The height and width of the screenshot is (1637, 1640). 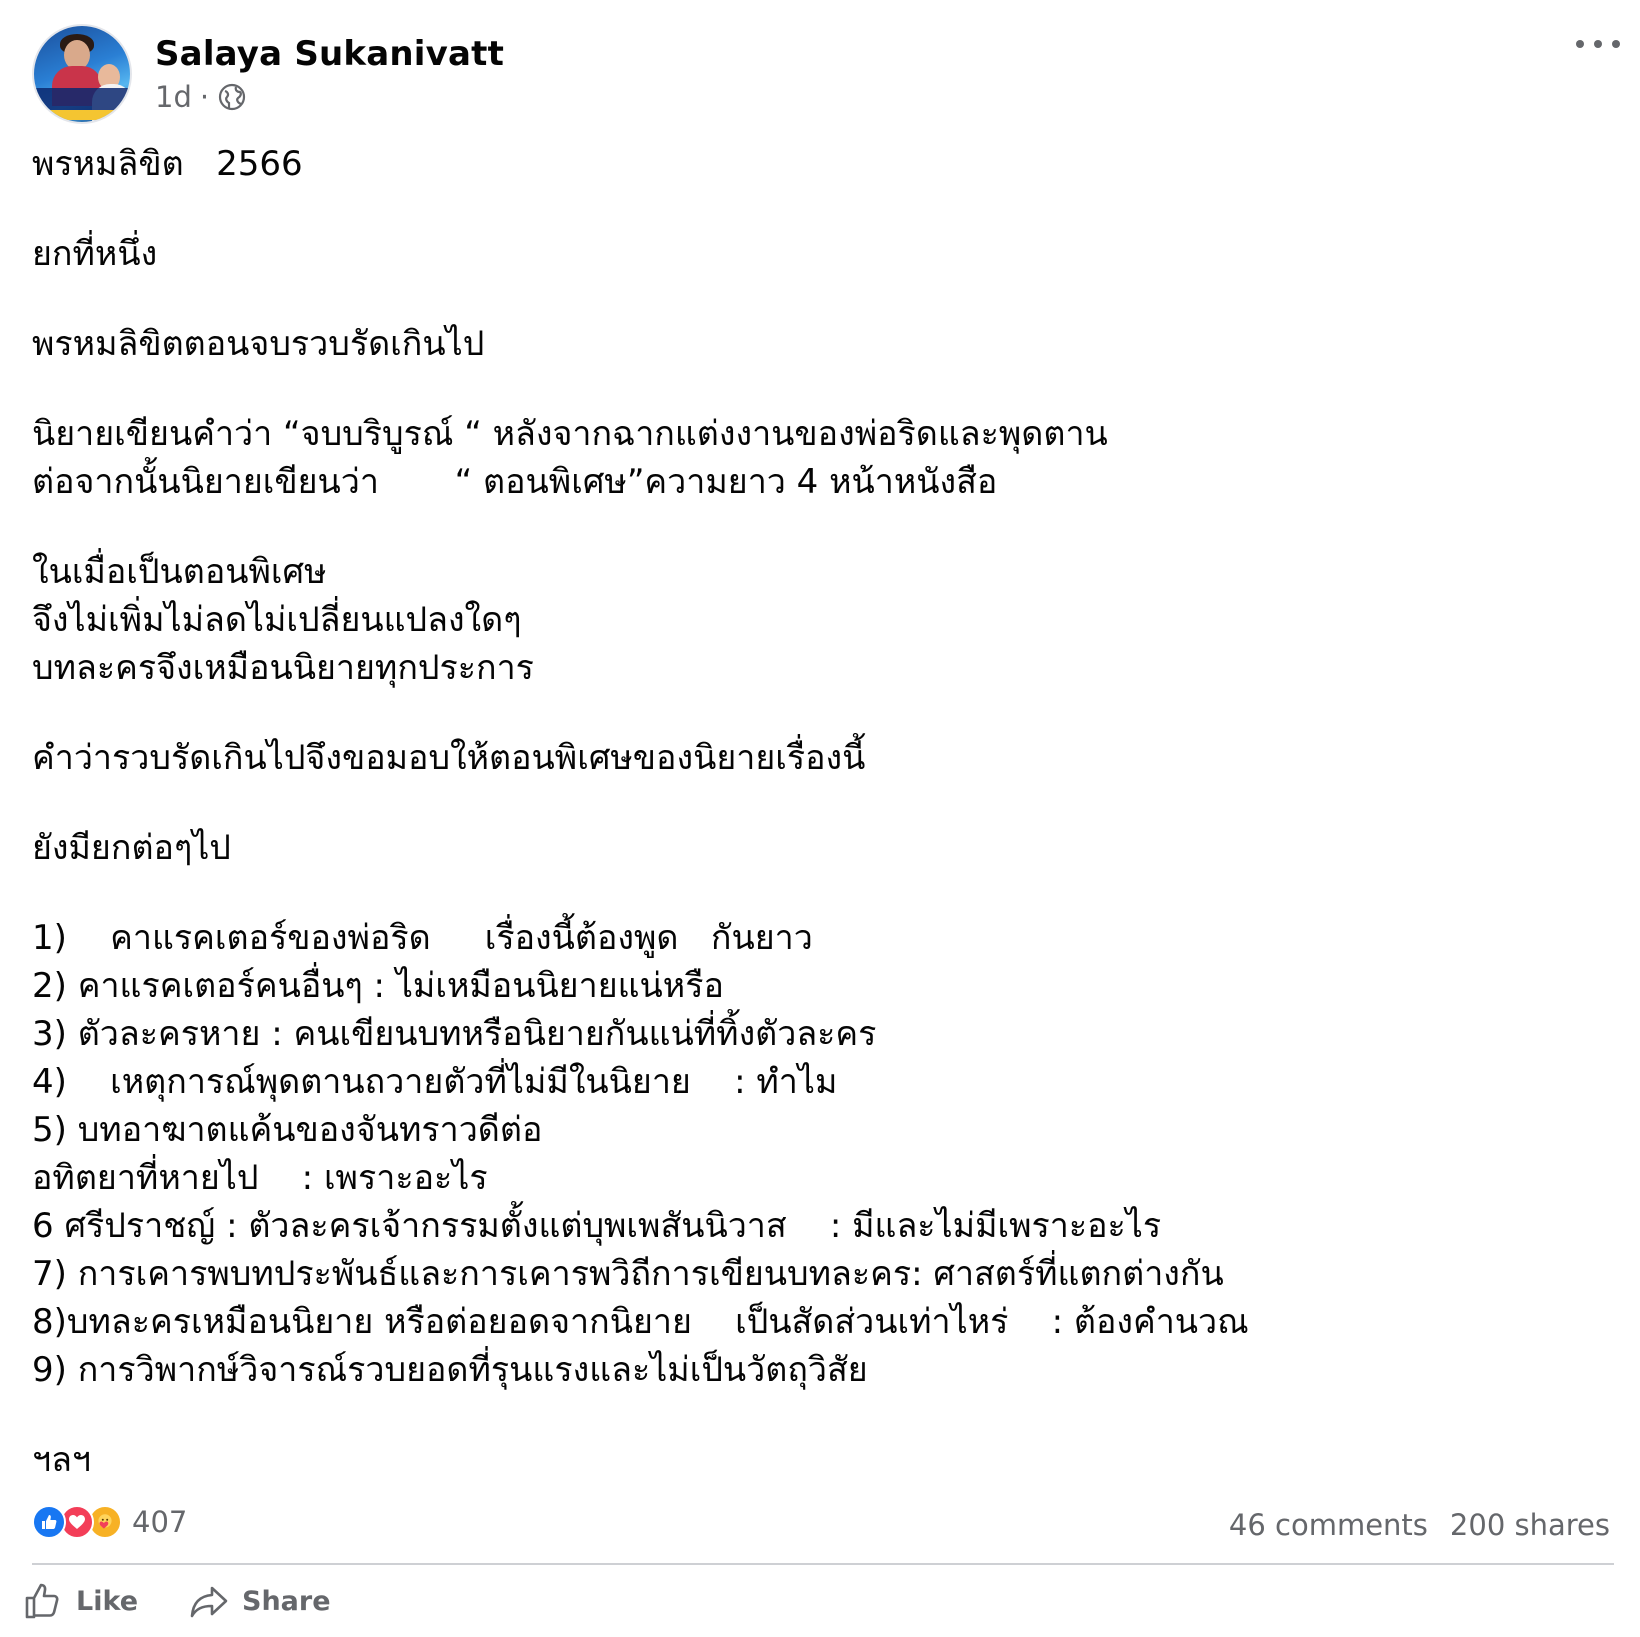 What do you see at coordinates (258, 344) in the screenshot?
I see `post-text-line: พรหมลิขิตตอนจบรวบรัดเกินไป` at bounding box center [258, 344].